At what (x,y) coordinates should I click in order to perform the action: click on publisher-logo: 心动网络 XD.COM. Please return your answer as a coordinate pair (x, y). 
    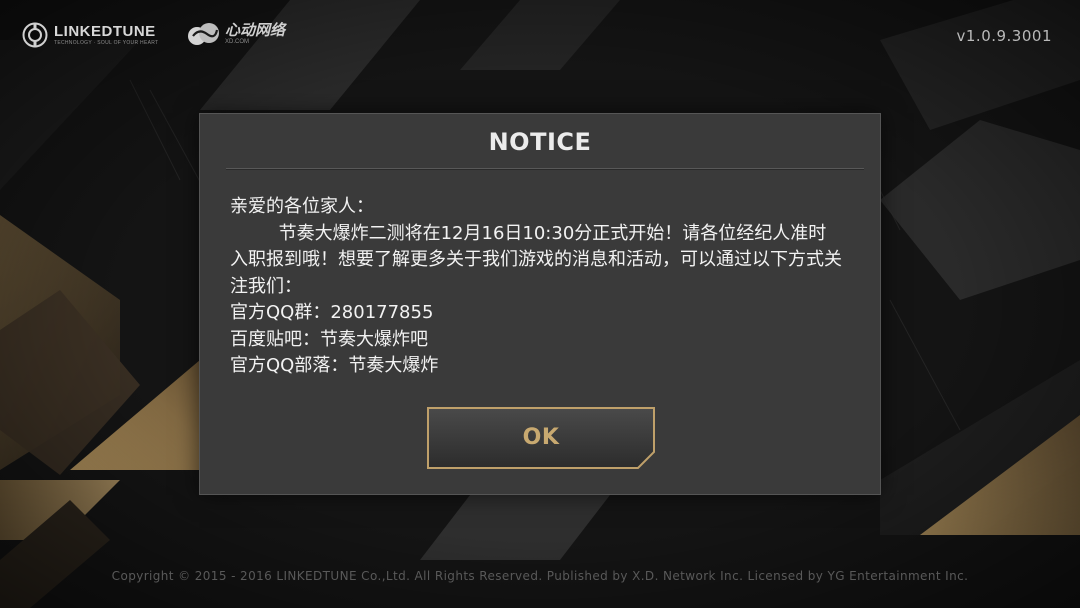
    Looking at the image, I should click on (236, 34).